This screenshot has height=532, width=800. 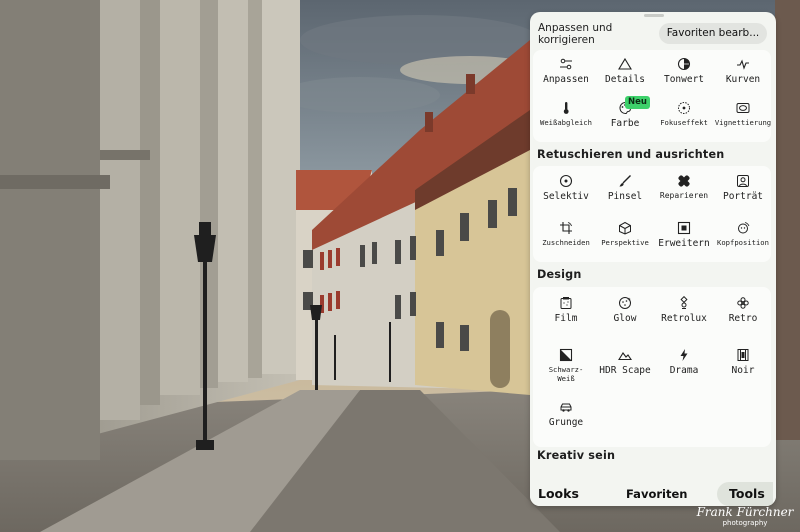 What do you see at coordinates (743, 120) in the screenshot?
I see `tool-vignettierung: Vignettierung` at bounding box center [743, 120].